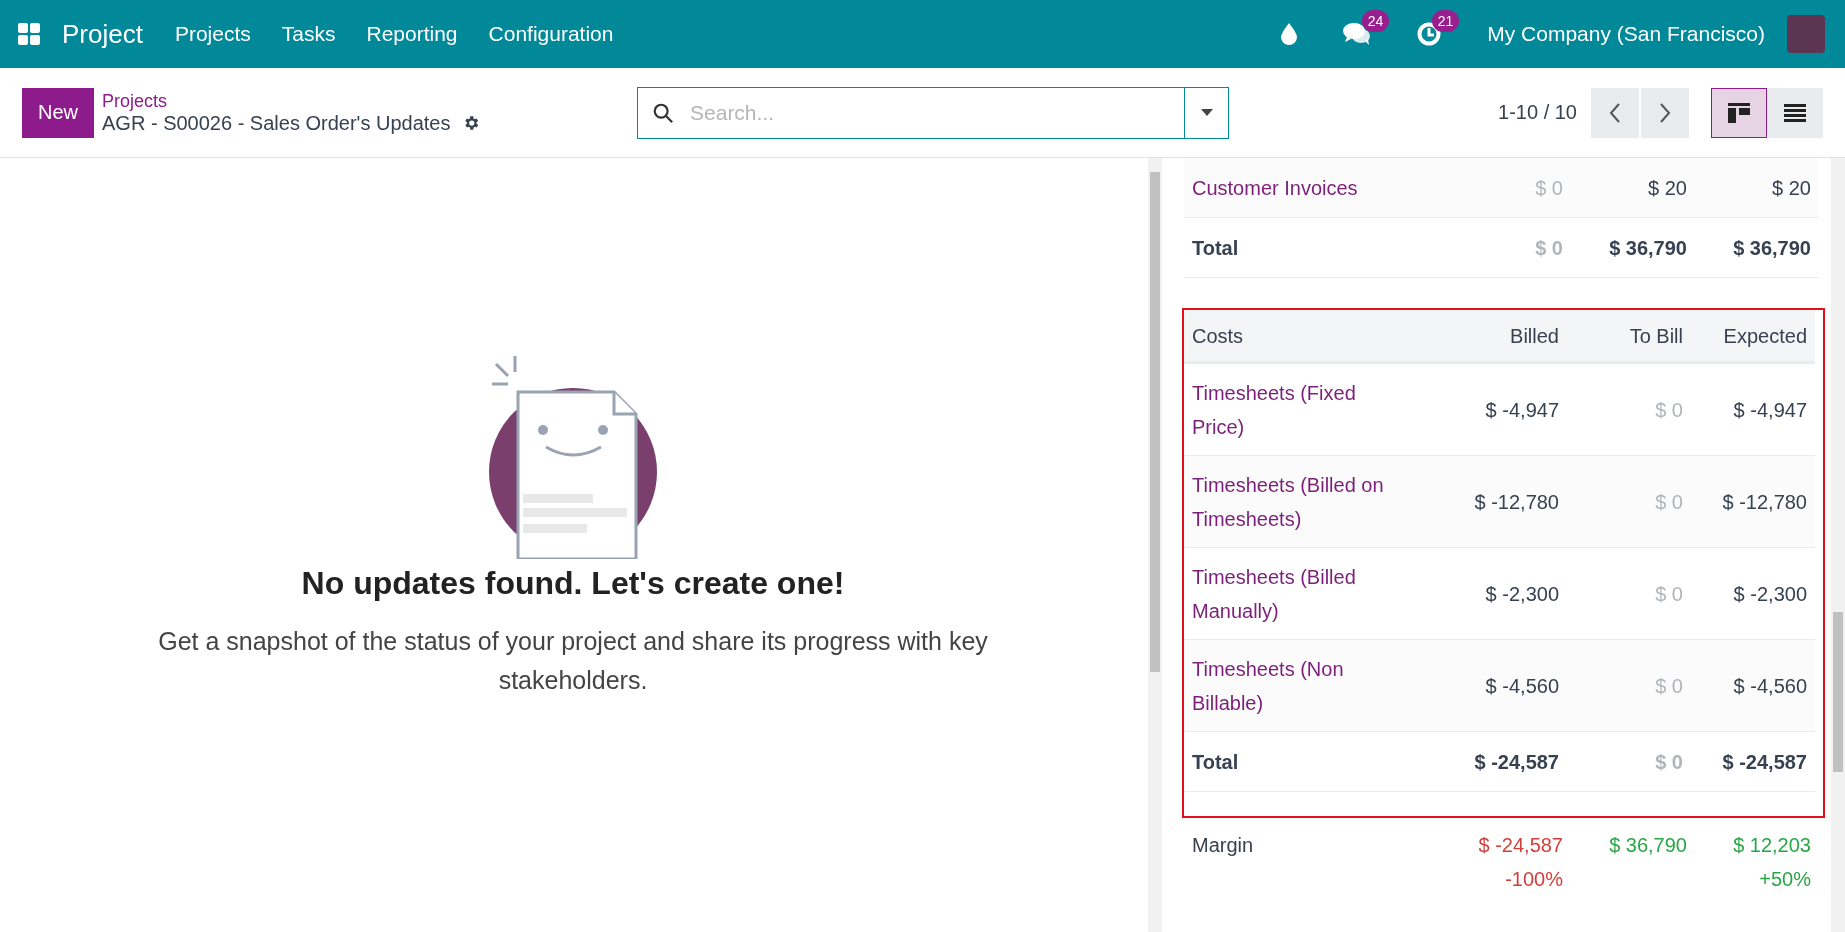  What do you see at coordinates (551, 34) in the screenshot?
I see `menu-item: Configuration` at bounding box center [551, 34].